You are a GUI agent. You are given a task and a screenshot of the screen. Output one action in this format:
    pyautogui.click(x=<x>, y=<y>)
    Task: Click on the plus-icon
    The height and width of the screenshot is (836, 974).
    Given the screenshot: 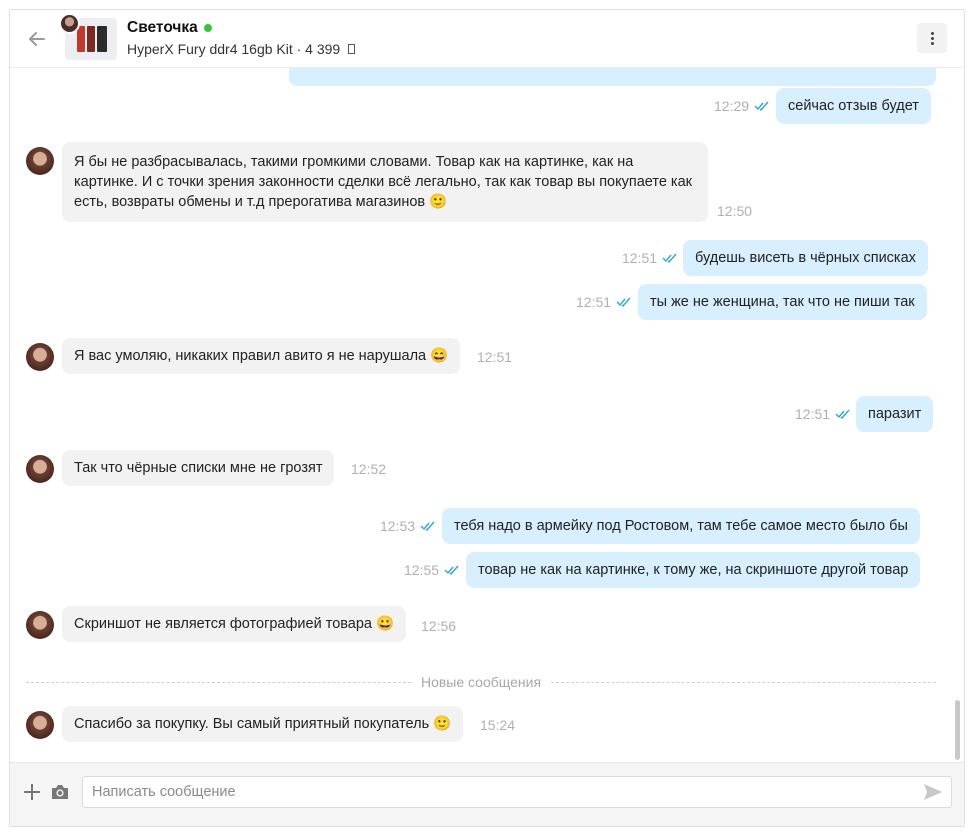 What is the action you would take?
    pyautogui.click(x=32, y=792)
    